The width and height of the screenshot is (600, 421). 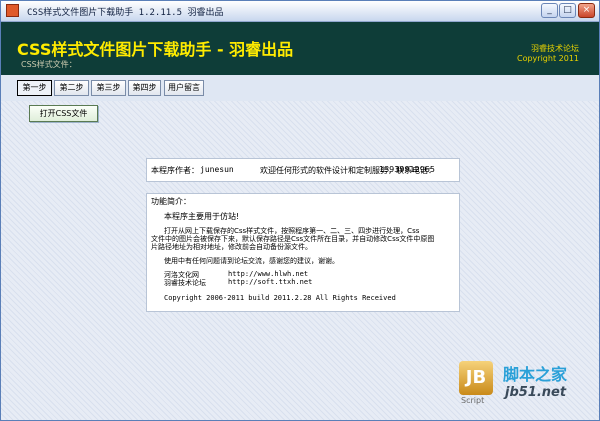 I want to click on link-name-forum: 羽睿技术论坛, so click(x=185, y=283).